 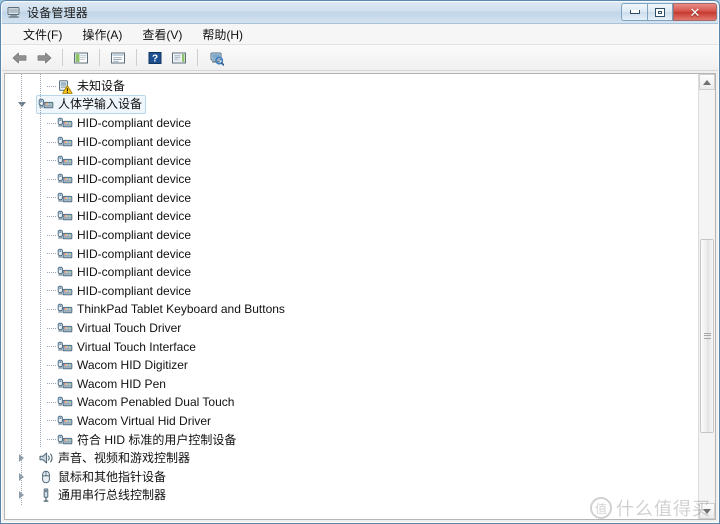 I want to click on tree-item-unknown-device: 未知设备, so click(x=351, y=86).